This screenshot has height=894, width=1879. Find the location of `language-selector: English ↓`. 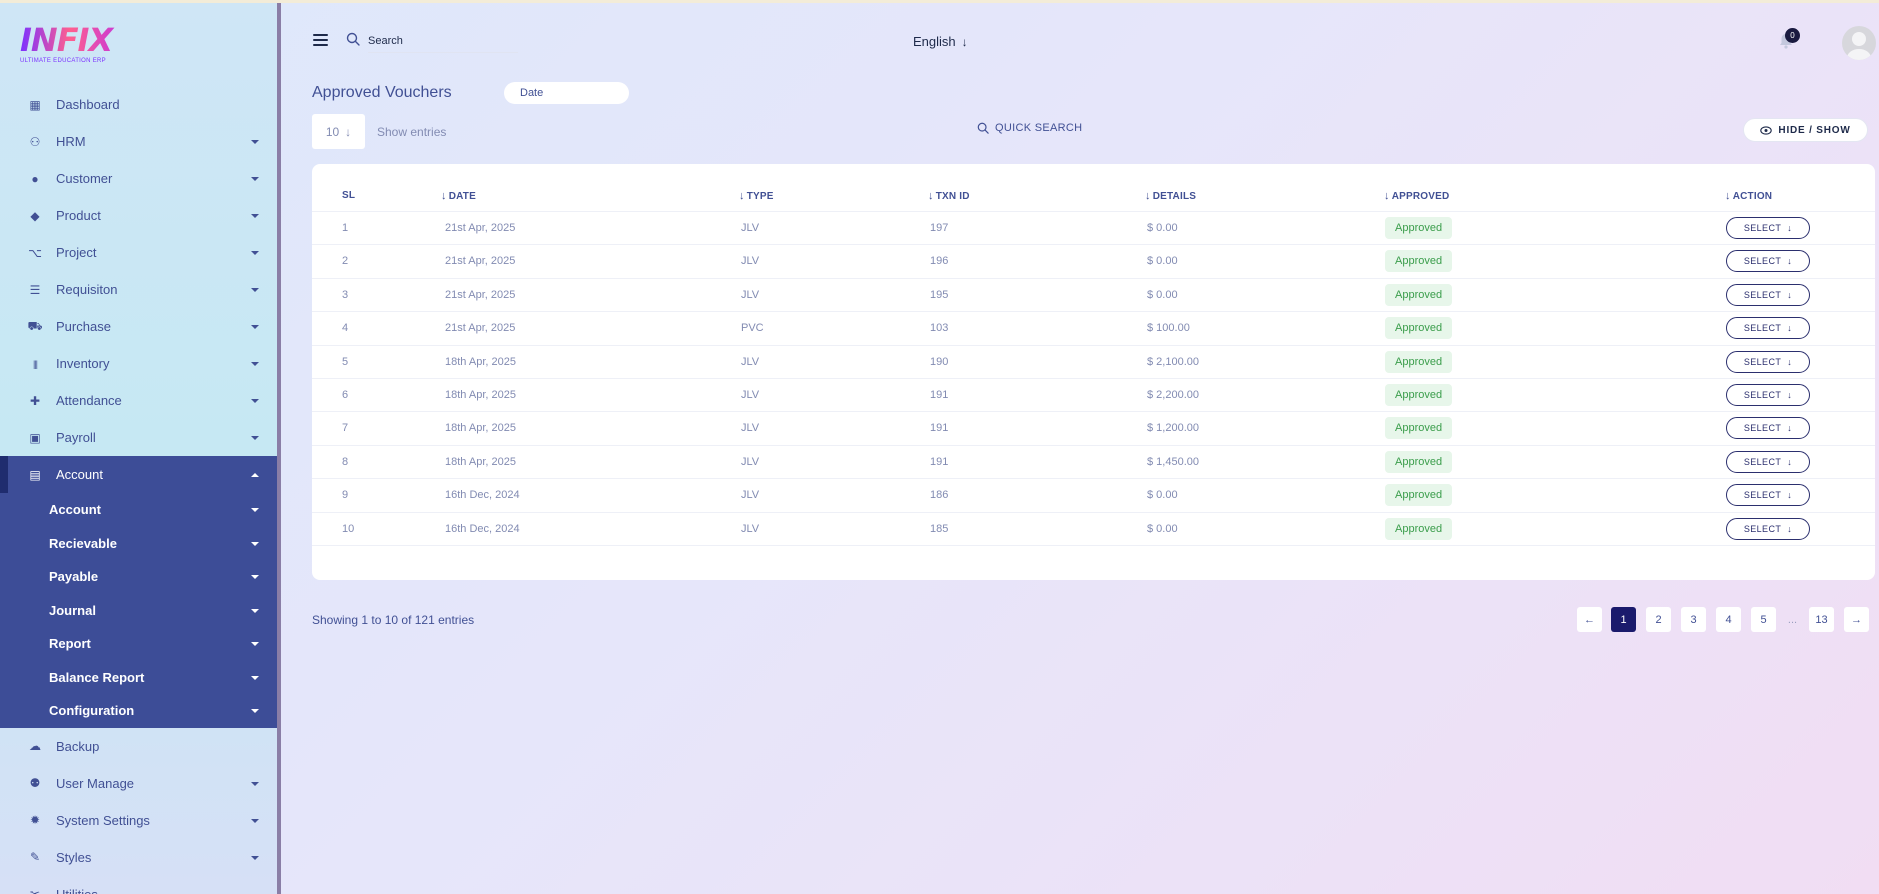

language-selector: English ↓ is located at coordinates (940, 41).